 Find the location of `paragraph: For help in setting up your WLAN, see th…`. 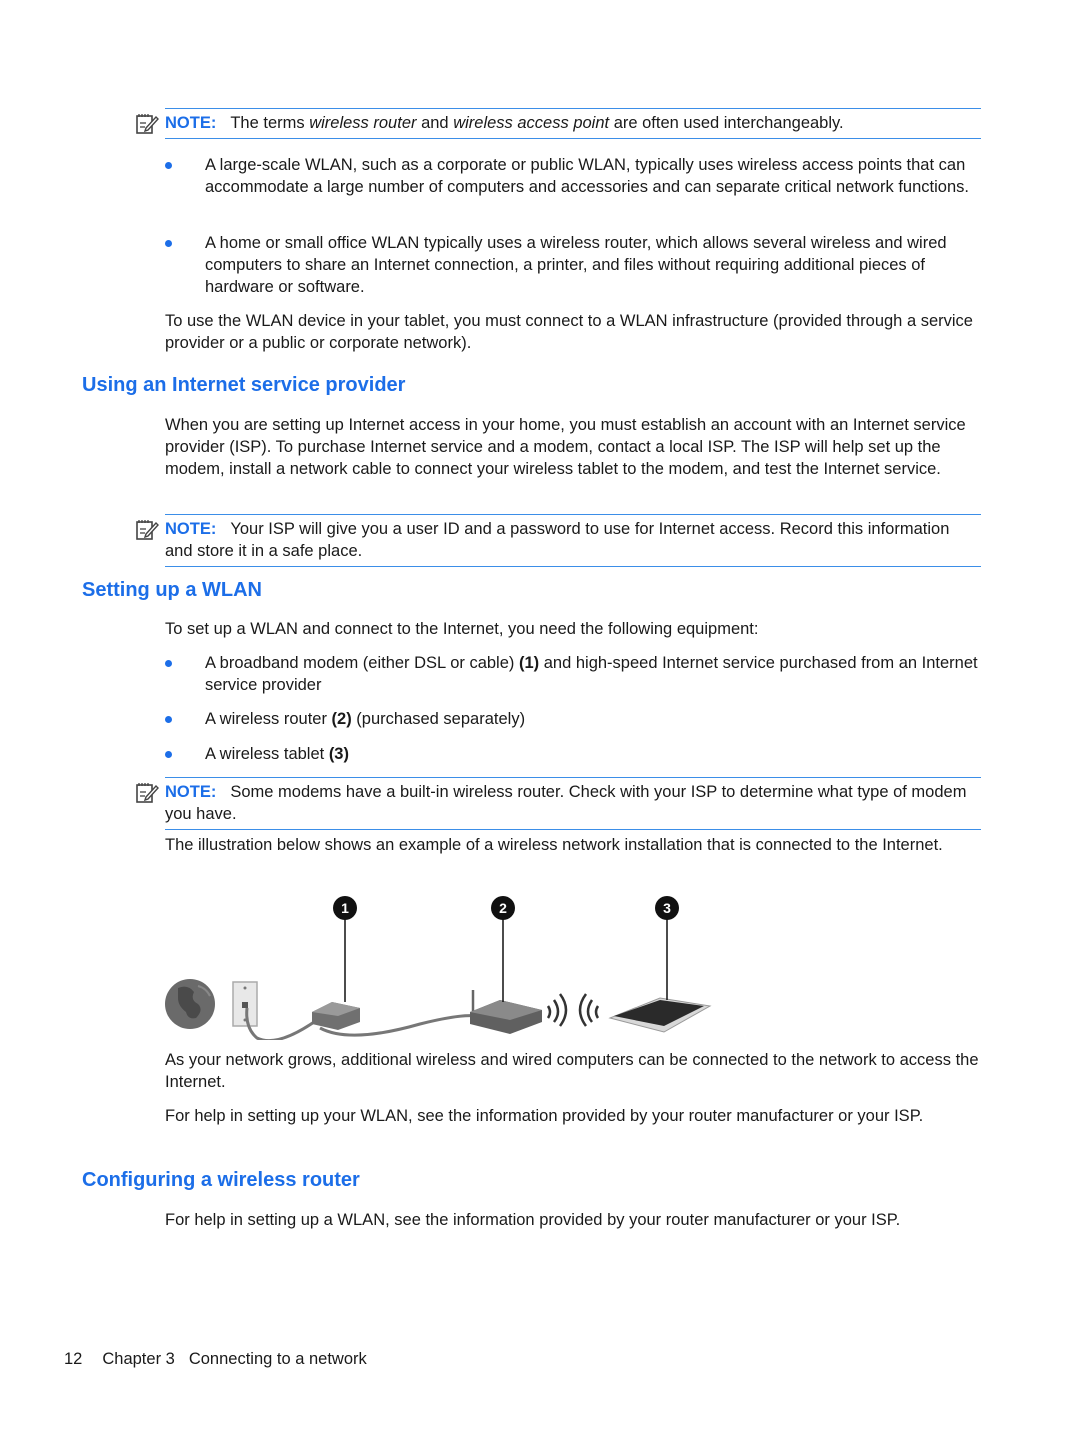

paragraph: For help in setting up your WLAN, see th… is located at coordinates (544, 1116).